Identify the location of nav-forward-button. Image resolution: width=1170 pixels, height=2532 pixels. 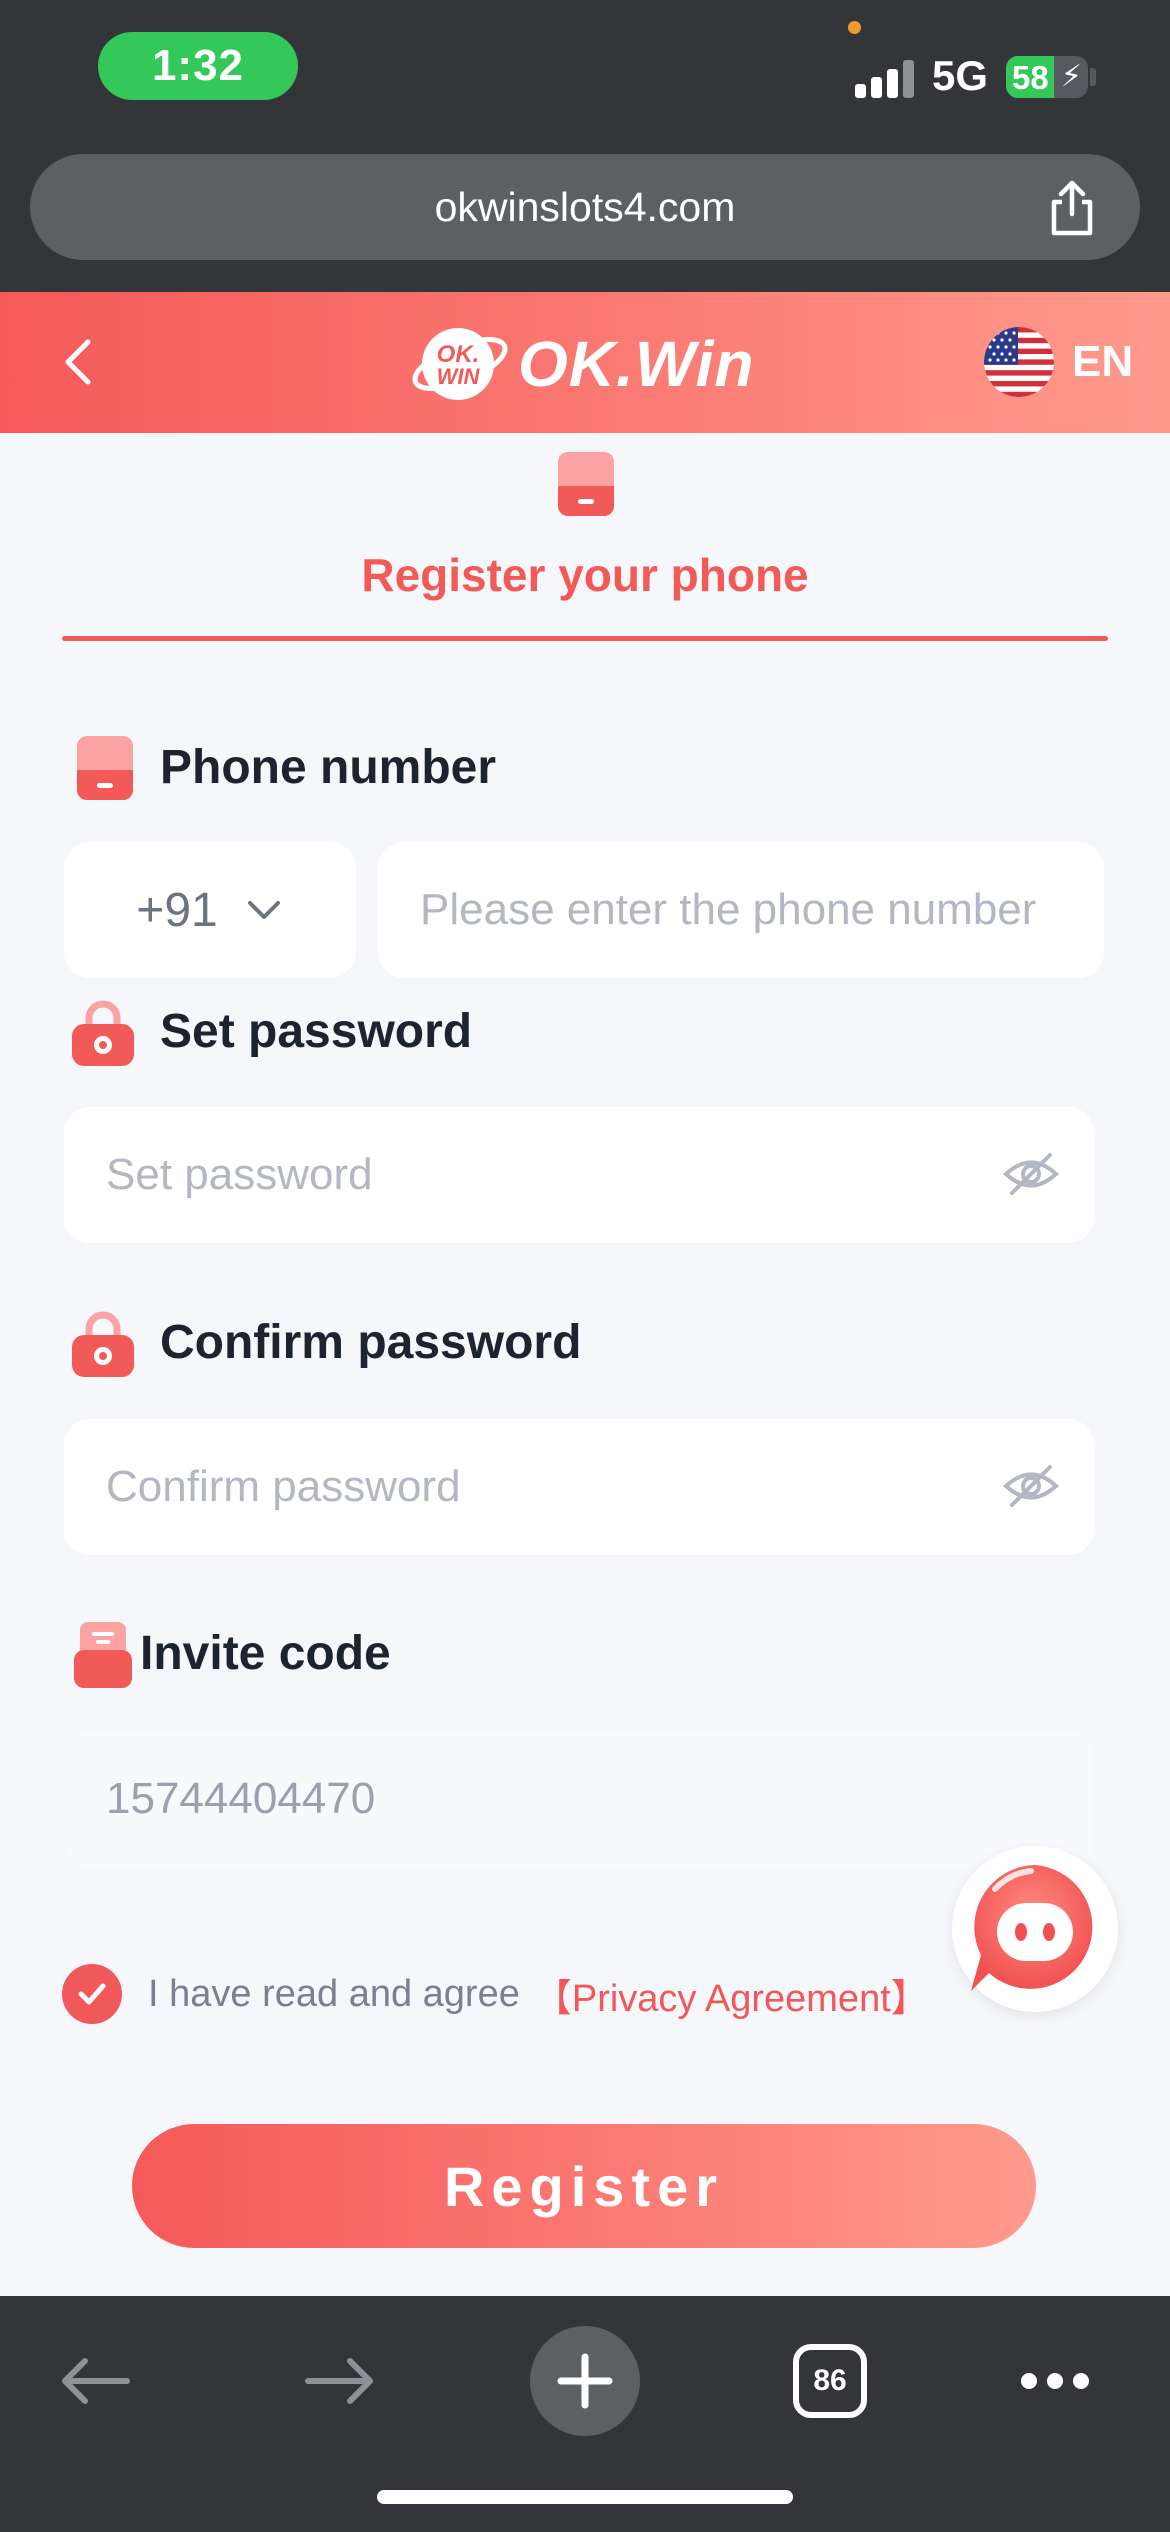
(340, 2381).